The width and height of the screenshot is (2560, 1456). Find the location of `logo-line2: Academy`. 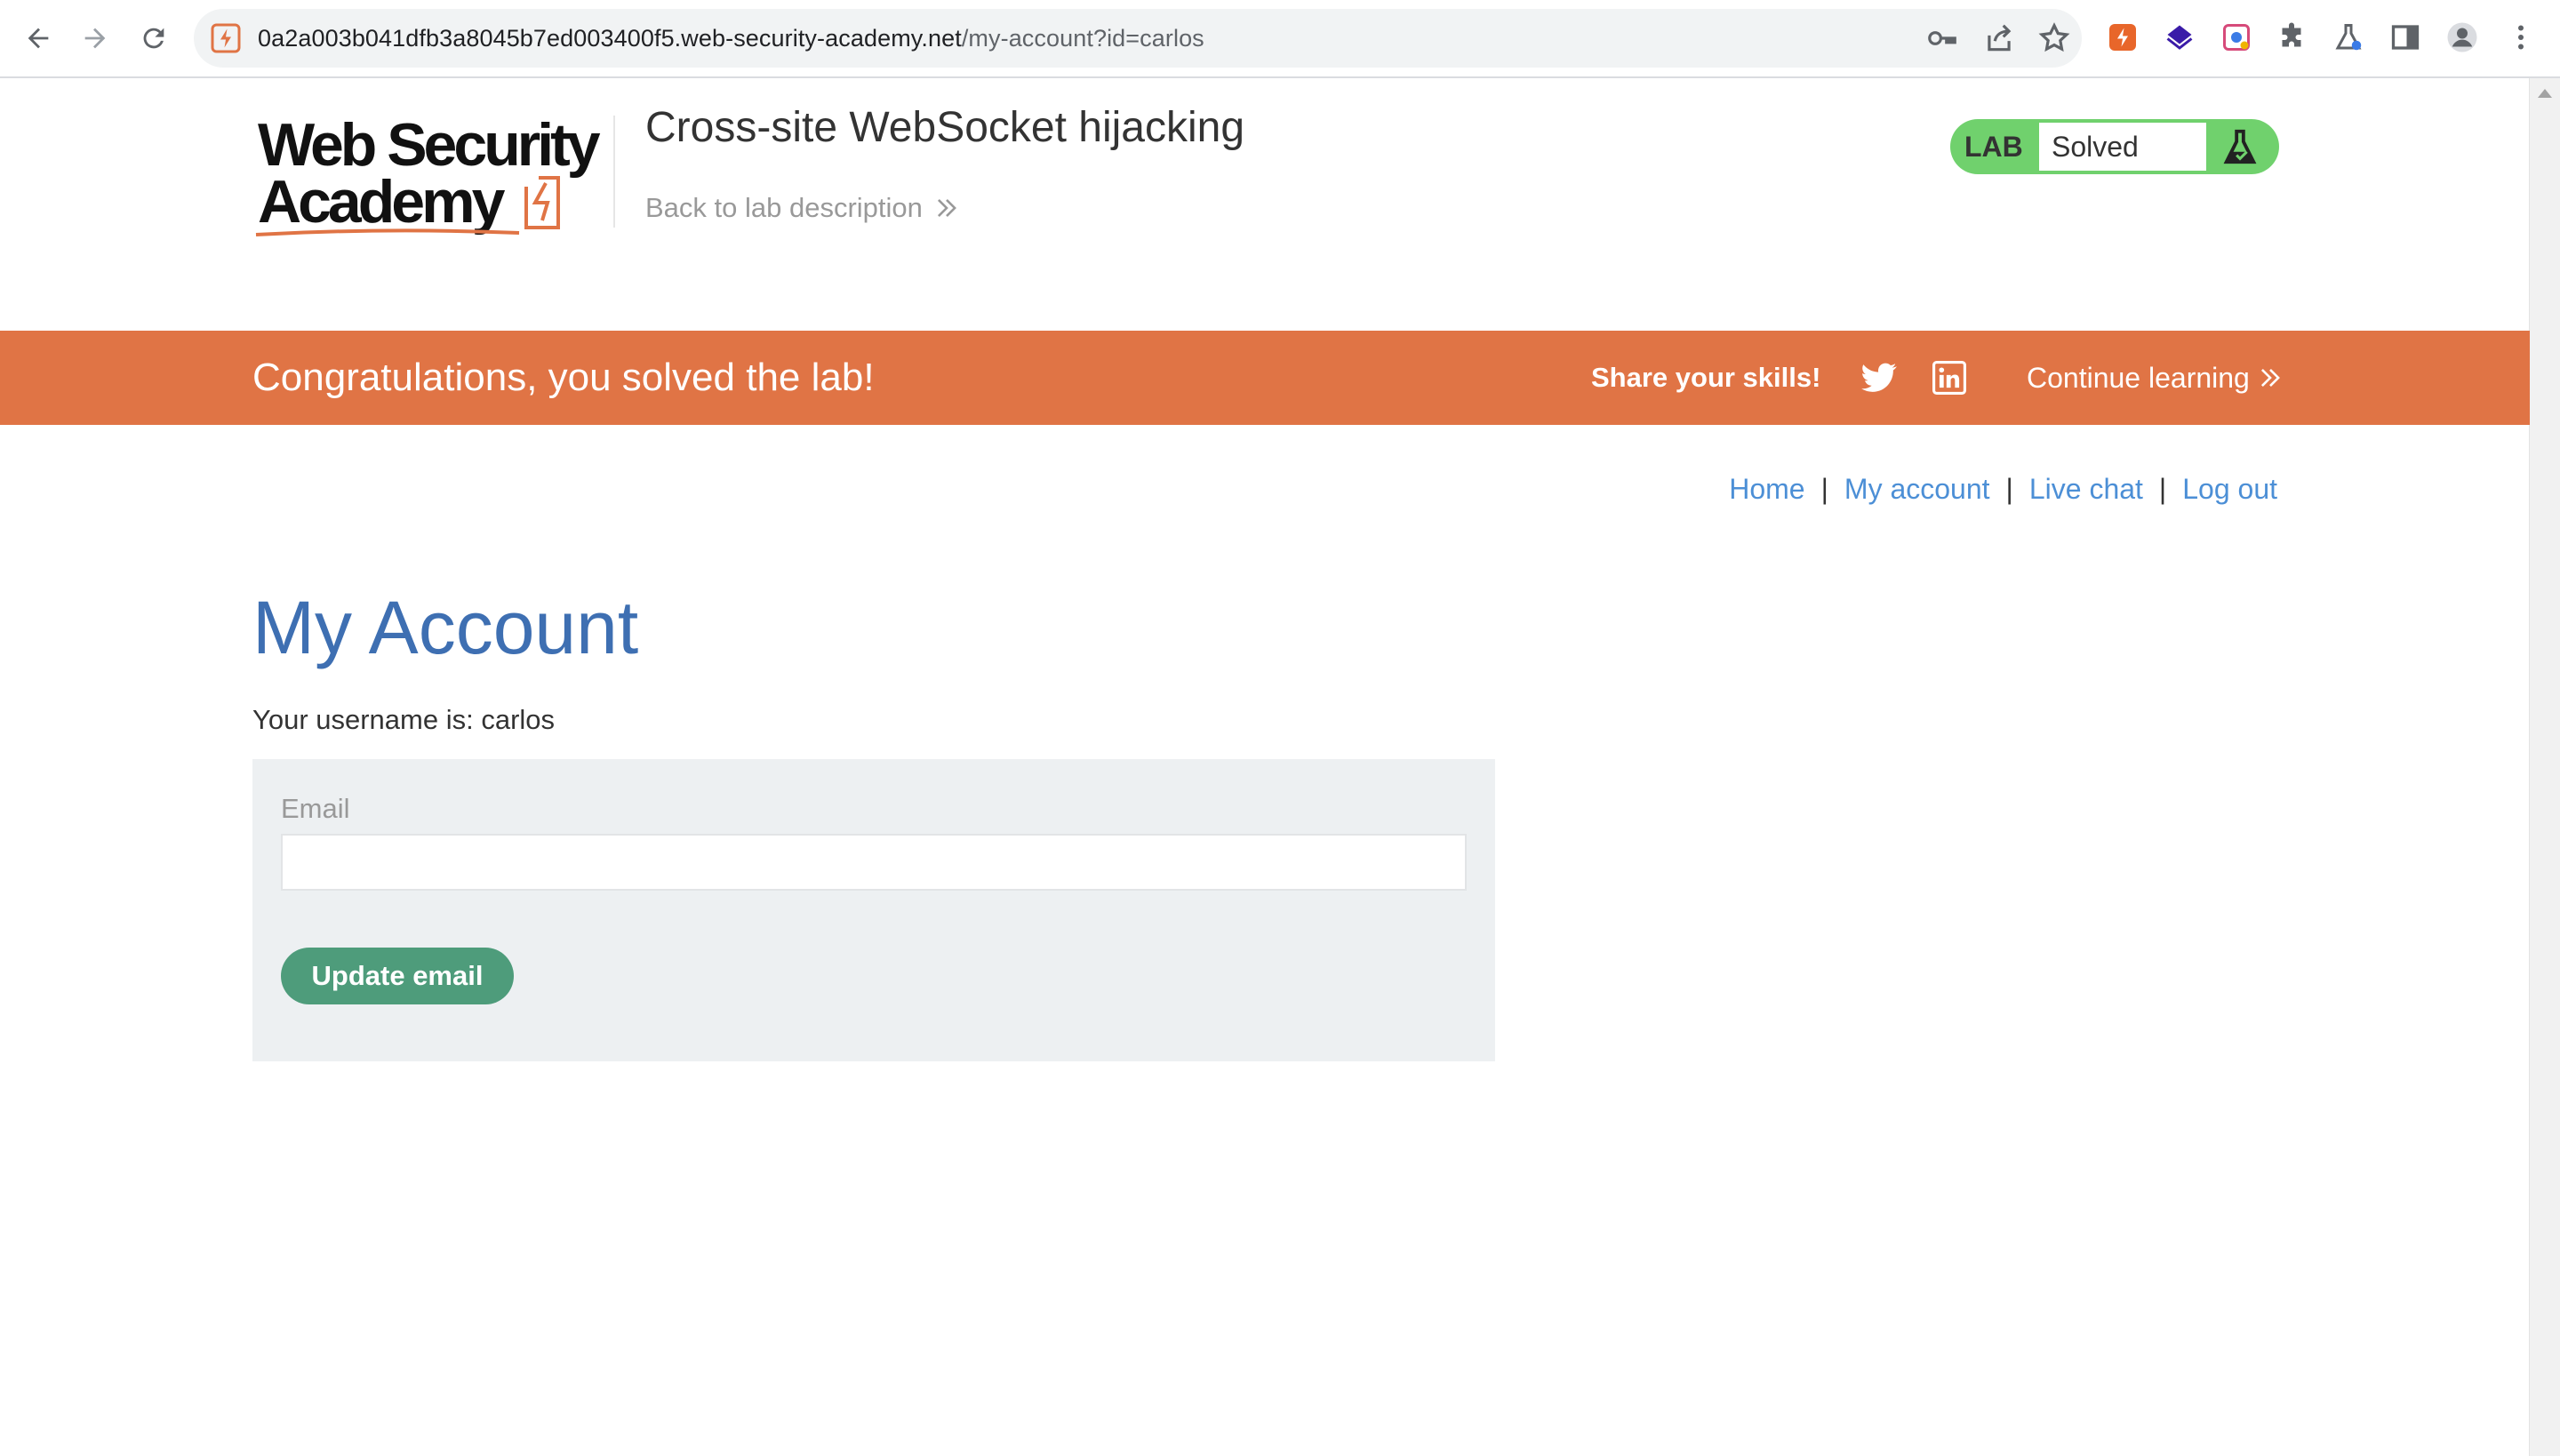

logo-line2: Academy is located at coordinates (382, 202).